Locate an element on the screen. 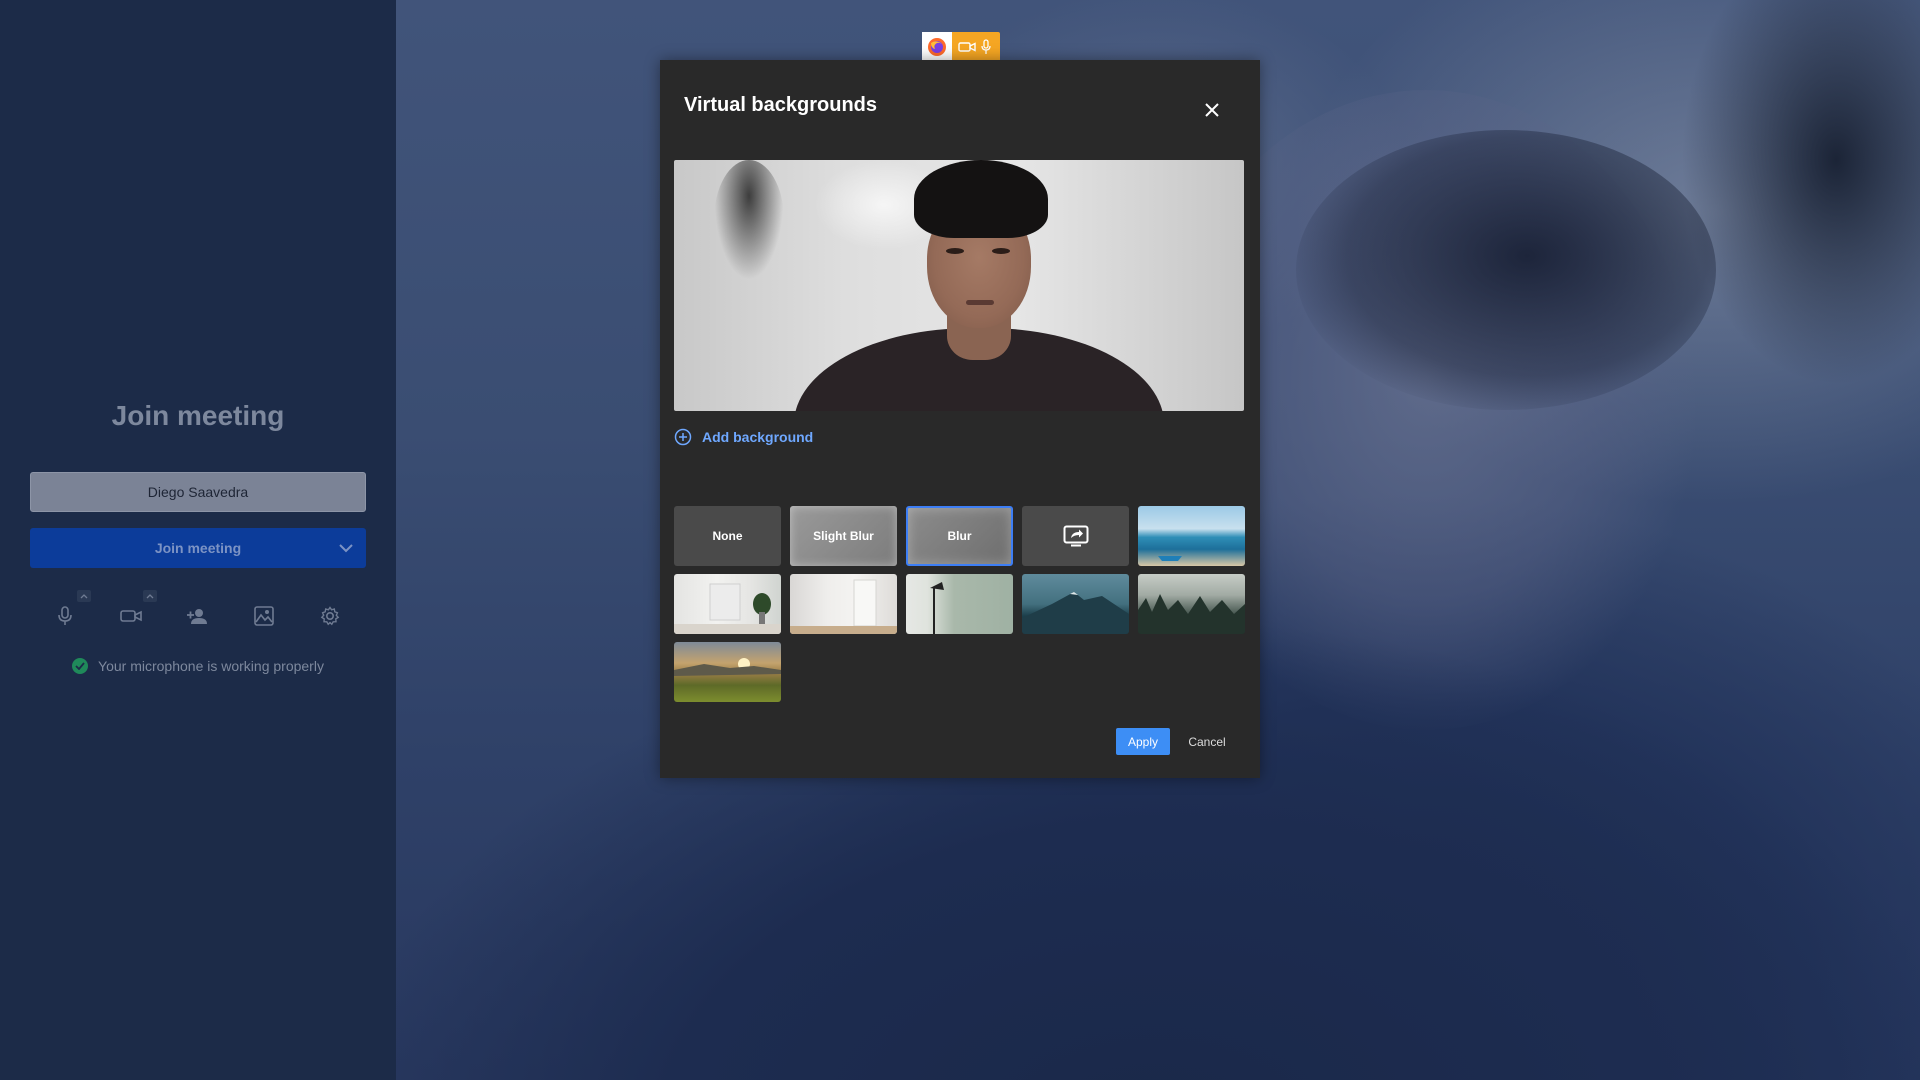  microphone-button is located at coordinates (68, 613).